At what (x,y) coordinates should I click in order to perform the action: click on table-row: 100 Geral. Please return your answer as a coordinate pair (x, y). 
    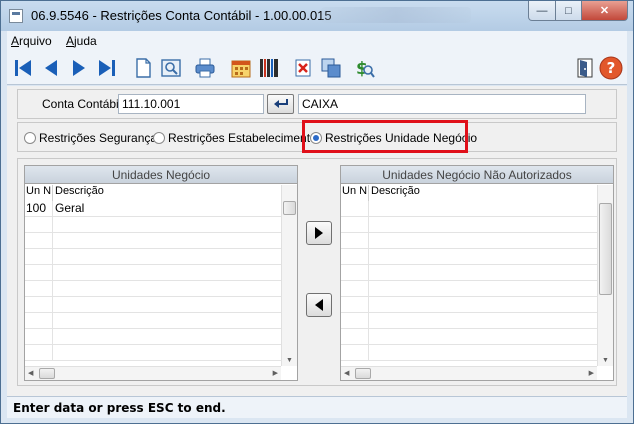
    Looking at the image, I should click on (153, 209).